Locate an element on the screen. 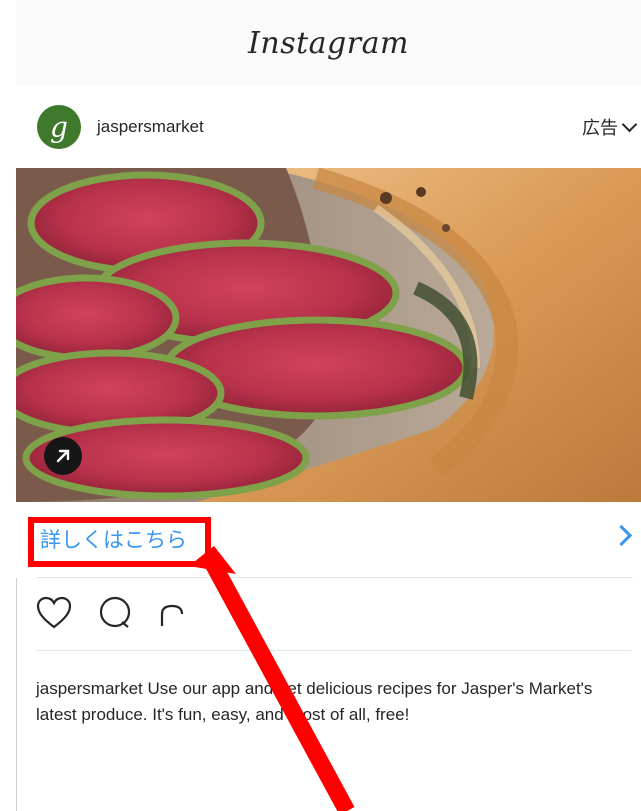 This screenshot has width=641, height=811. post-header: g jaspersmarket 広告 is located at coordinates (328, 127).